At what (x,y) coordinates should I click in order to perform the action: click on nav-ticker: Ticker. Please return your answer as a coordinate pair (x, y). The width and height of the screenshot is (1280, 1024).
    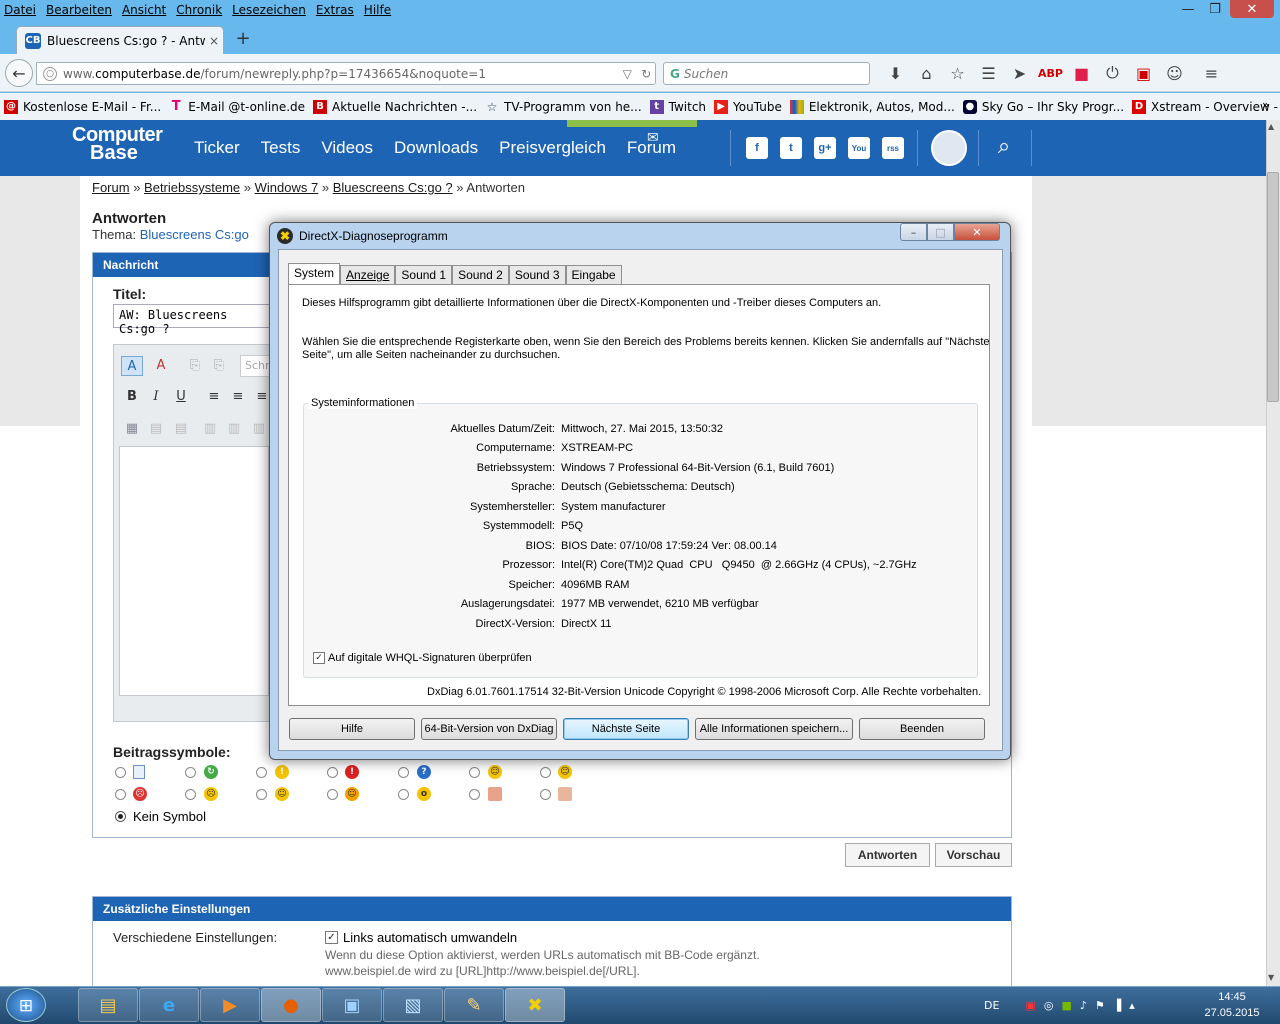
    Looking at the image, I should click on (217, 148).